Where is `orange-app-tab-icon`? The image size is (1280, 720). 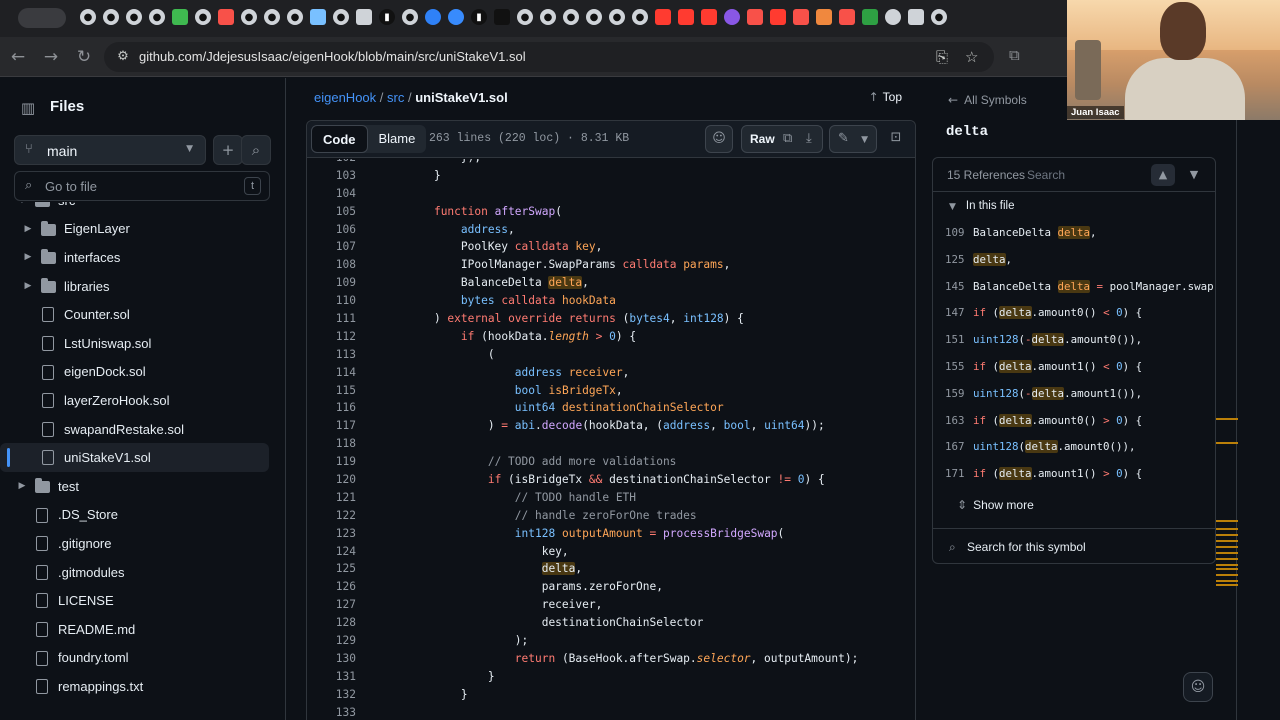 orange-app-tab-icon is located at coordinates (824, 17).